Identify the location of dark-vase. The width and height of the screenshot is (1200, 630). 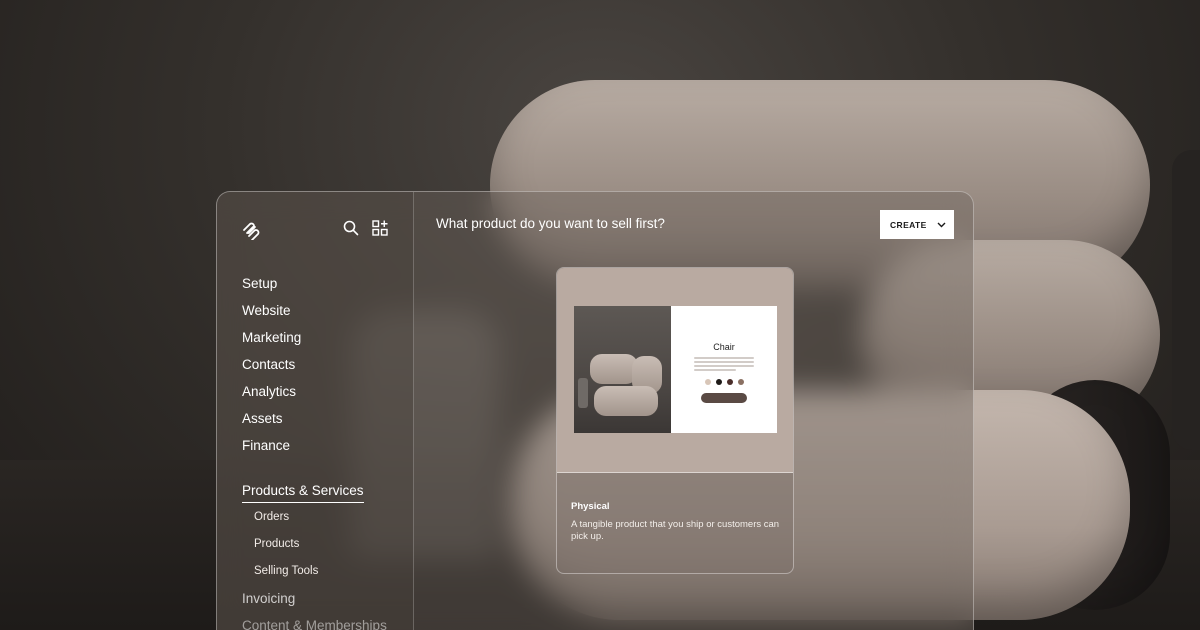
(1186, 300).